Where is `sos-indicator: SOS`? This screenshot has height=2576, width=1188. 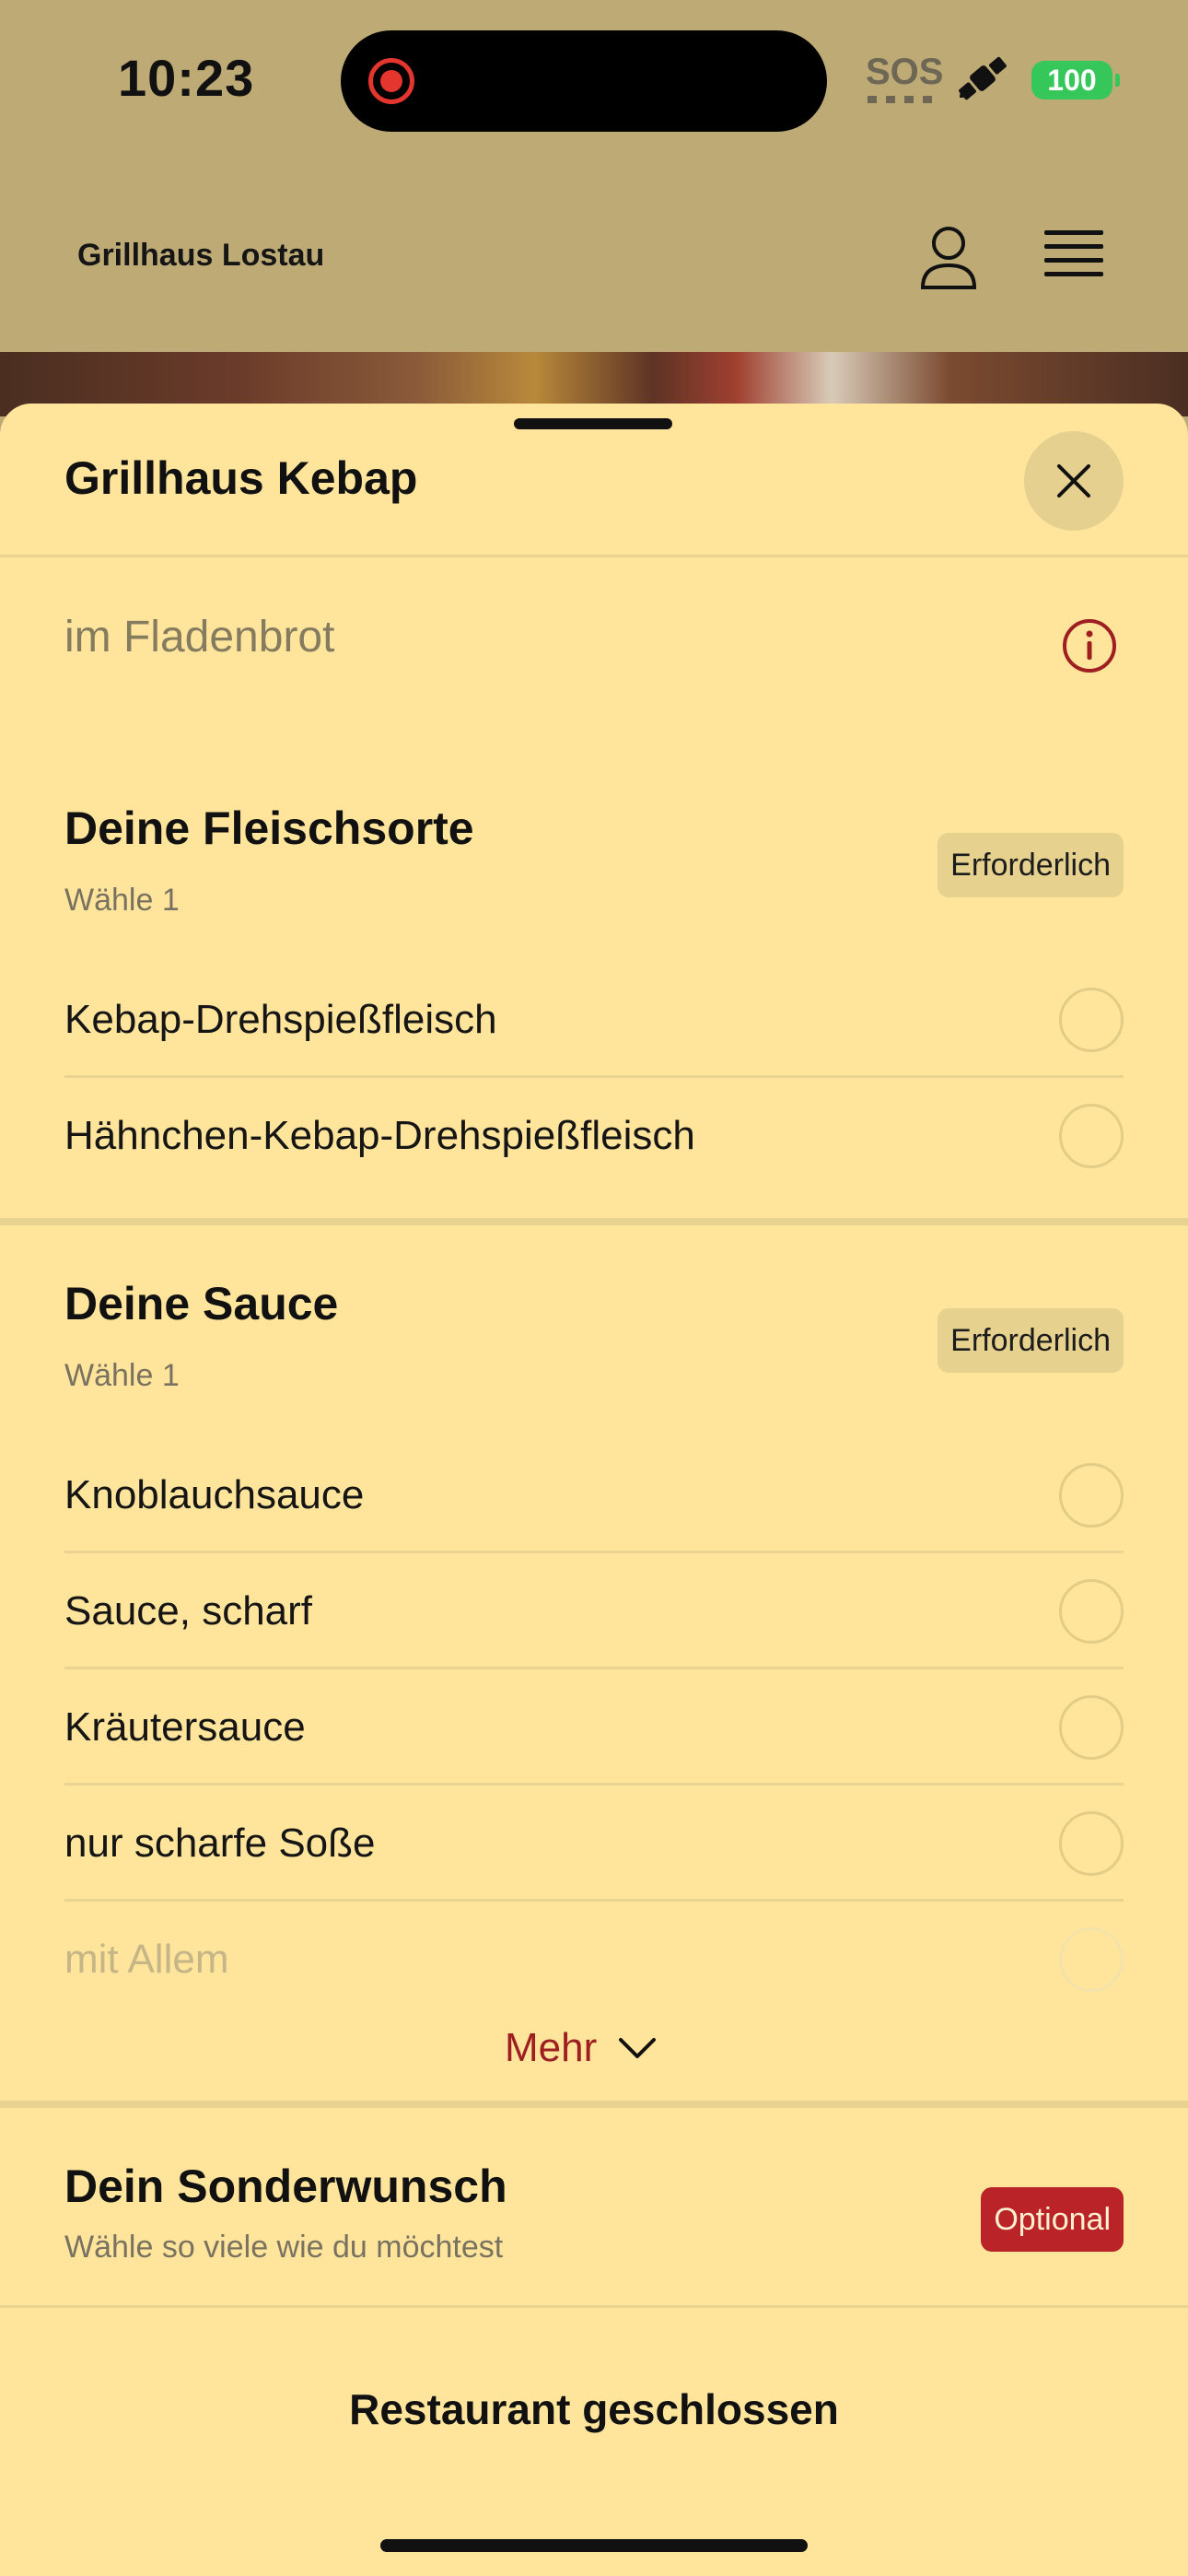 sos-indicator: SOS is located at coordinates (905, 72).